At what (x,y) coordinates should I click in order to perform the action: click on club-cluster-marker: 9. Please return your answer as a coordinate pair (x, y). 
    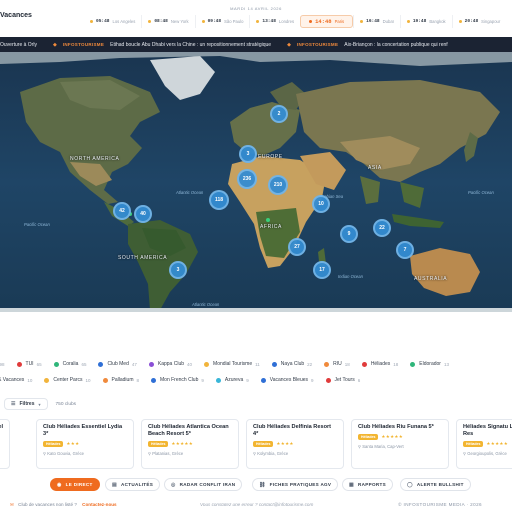
    Looking at the image, I should click on (349, 234).